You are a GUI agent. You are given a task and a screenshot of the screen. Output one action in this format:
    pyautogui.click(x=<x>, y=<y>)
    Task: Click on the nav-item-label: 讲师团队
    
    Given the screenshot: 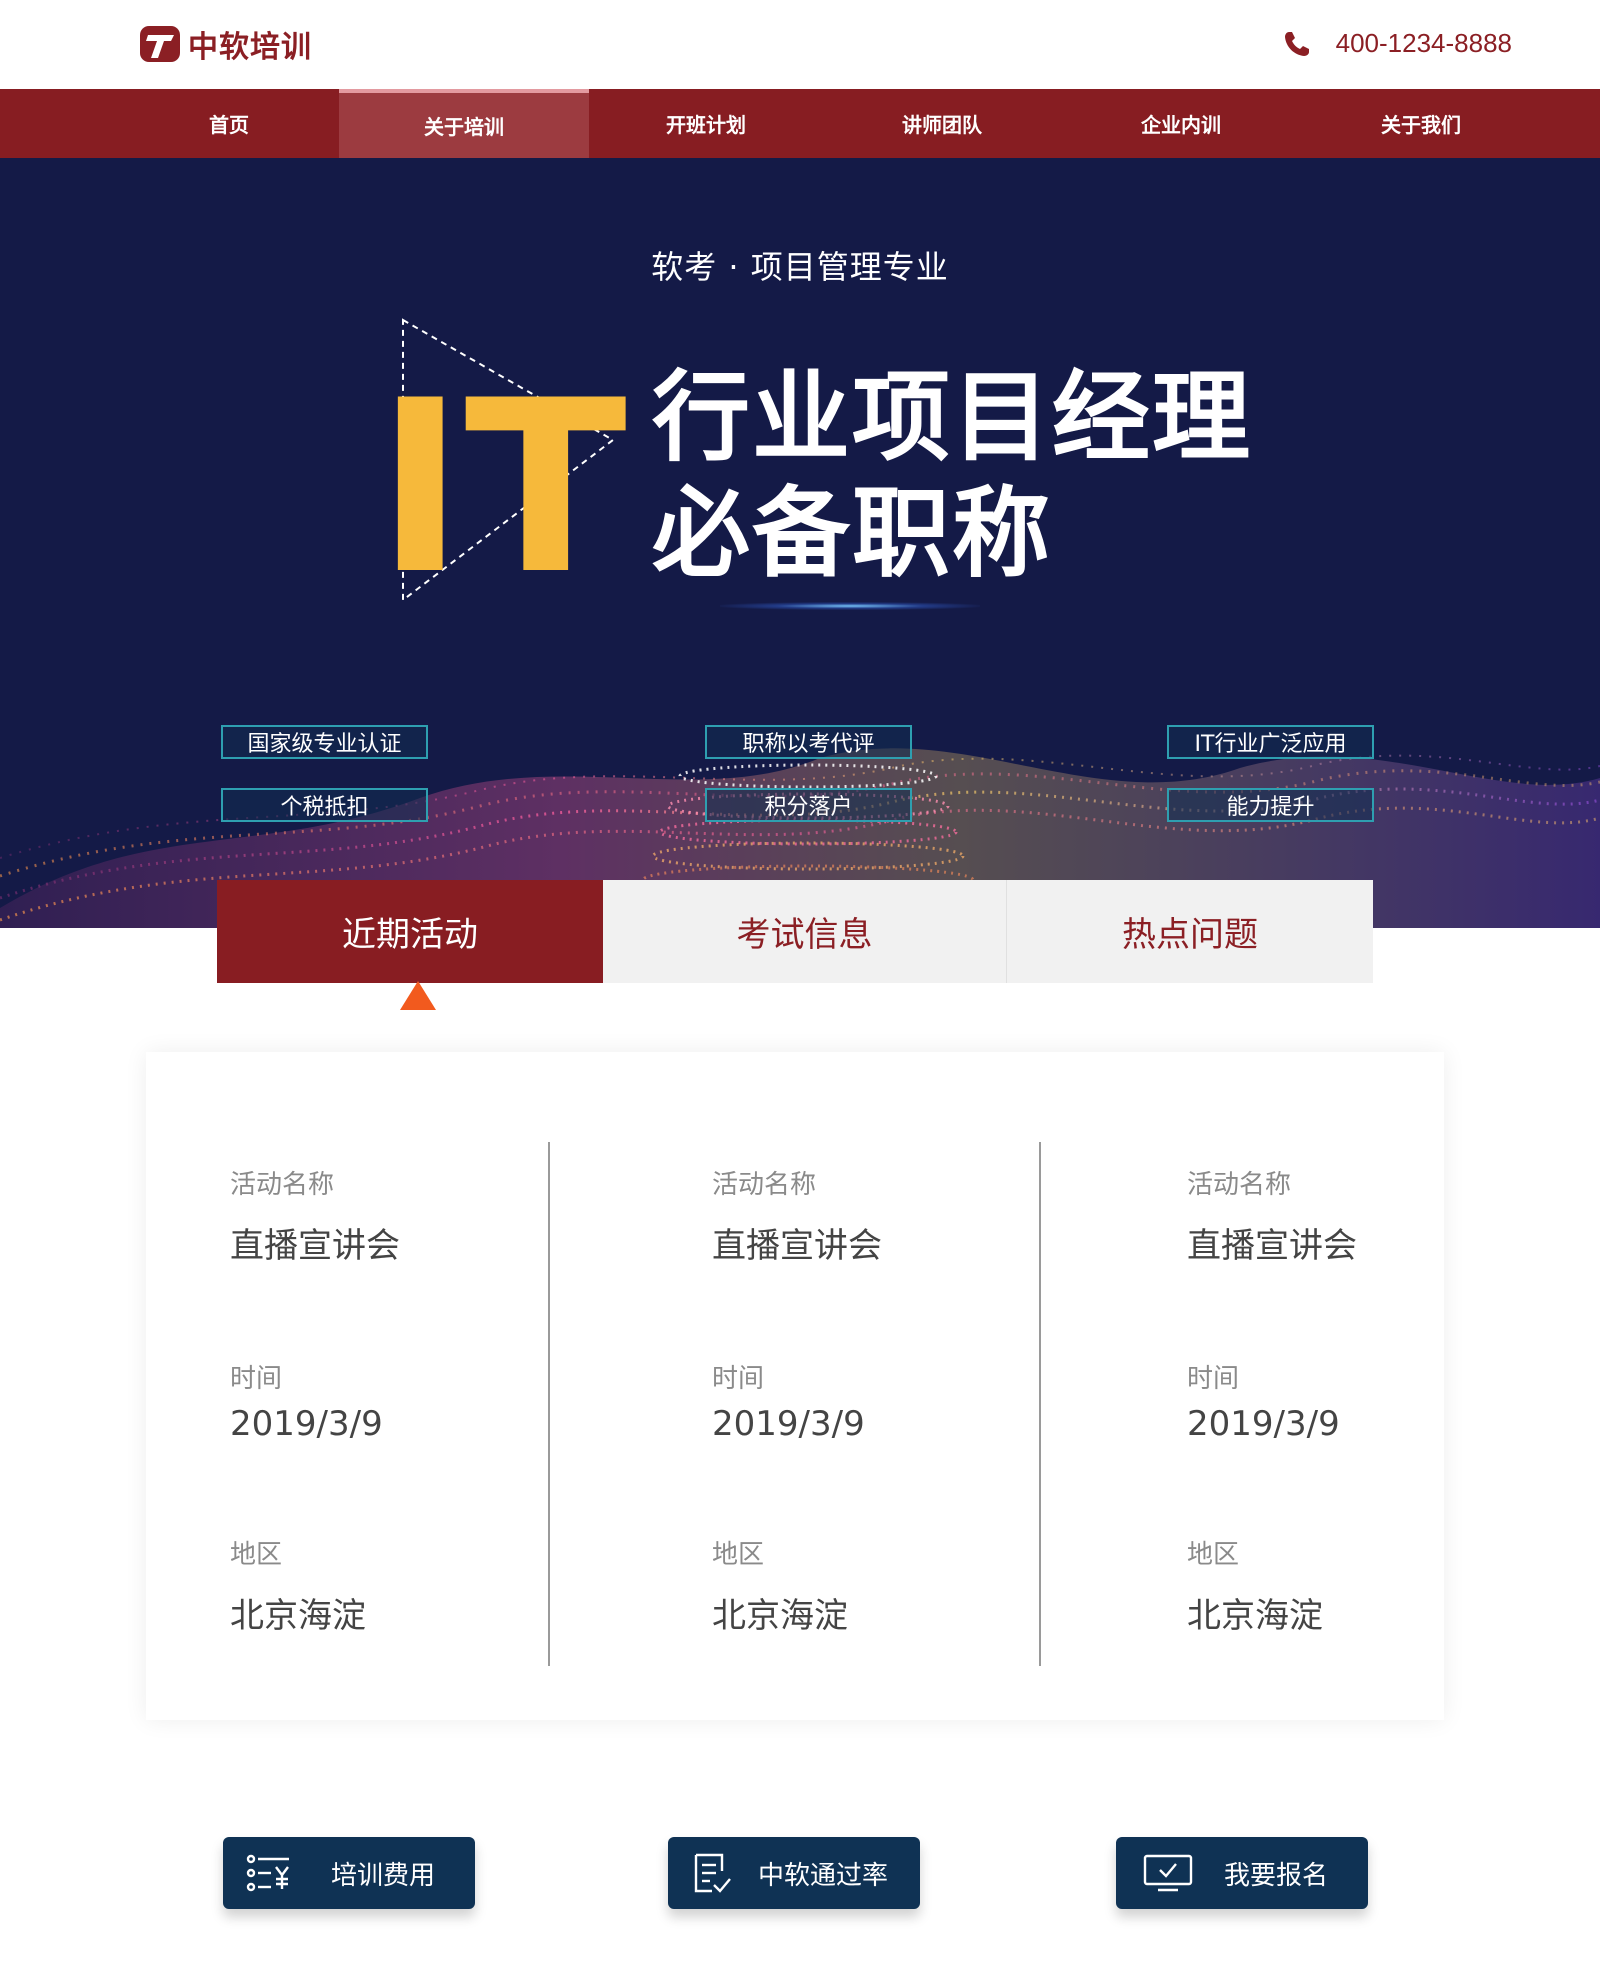 What is the action you would take?
    pyautogui.click(x=942, y=125)
    